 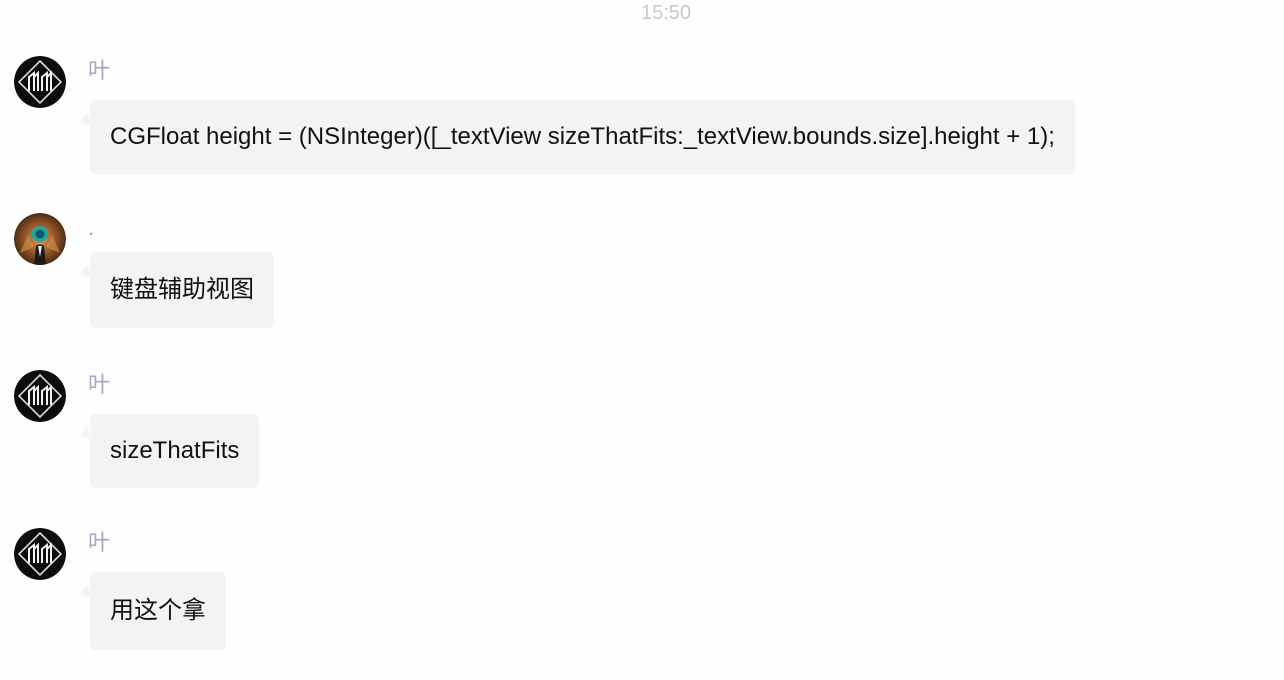 I want to click on photo-avatar-icon, so click(x=40, y=239).